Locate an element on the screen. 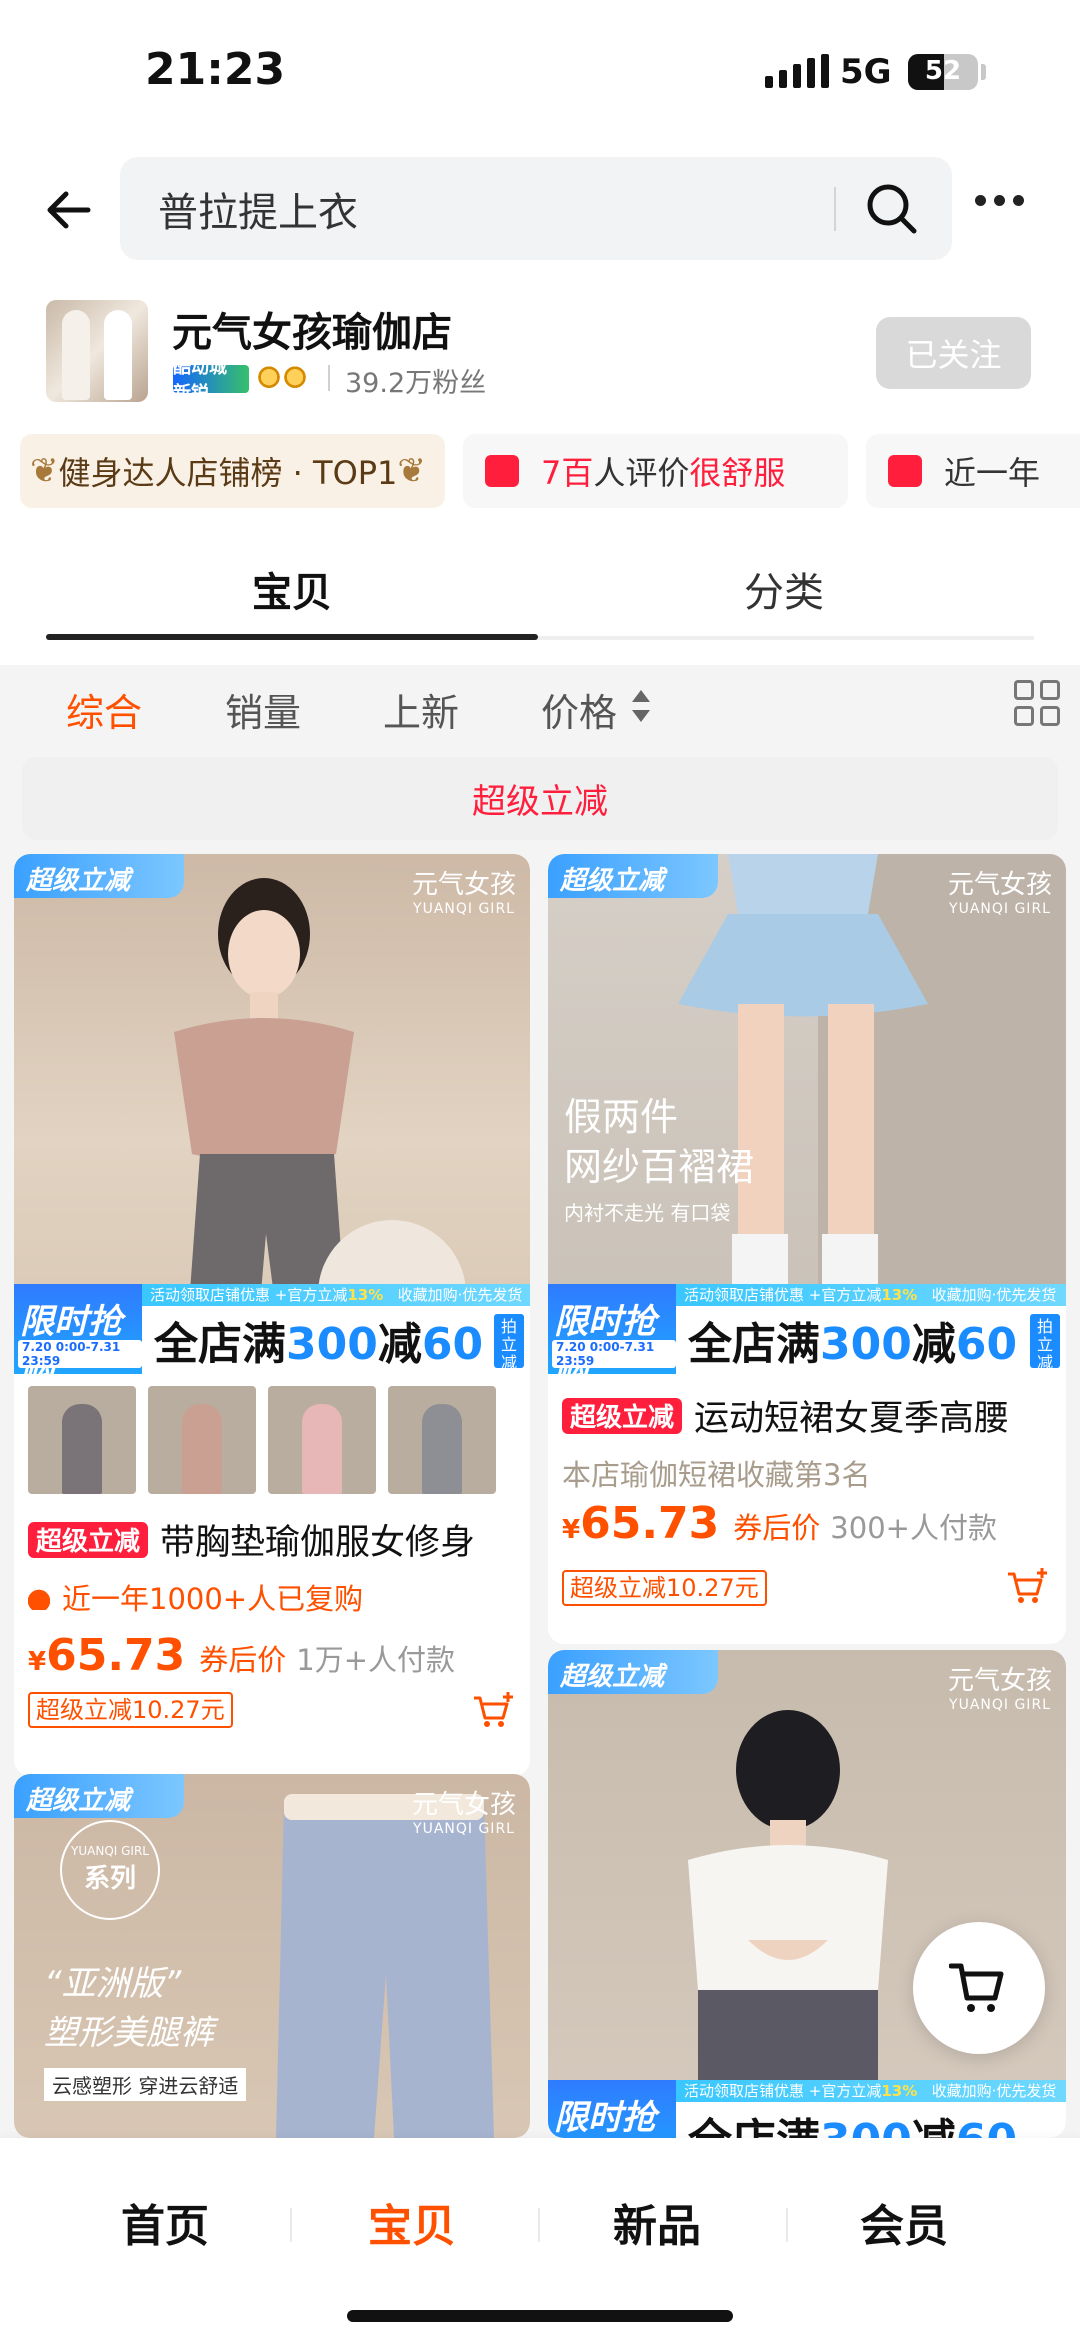 Image resolution: width=1080 pixels, height=2341 pixels. price-row: ¥65.73 券后价 300+人付款 is located at coordinates (779, 1523).